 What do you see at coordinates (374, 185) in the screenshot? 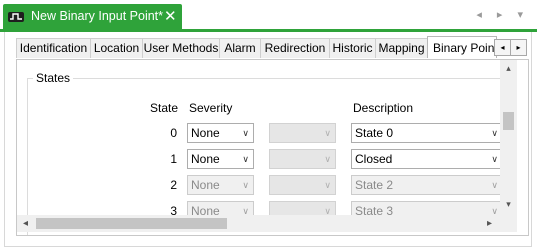
I see `description-value: State 2` at bounding box center [374, 185].